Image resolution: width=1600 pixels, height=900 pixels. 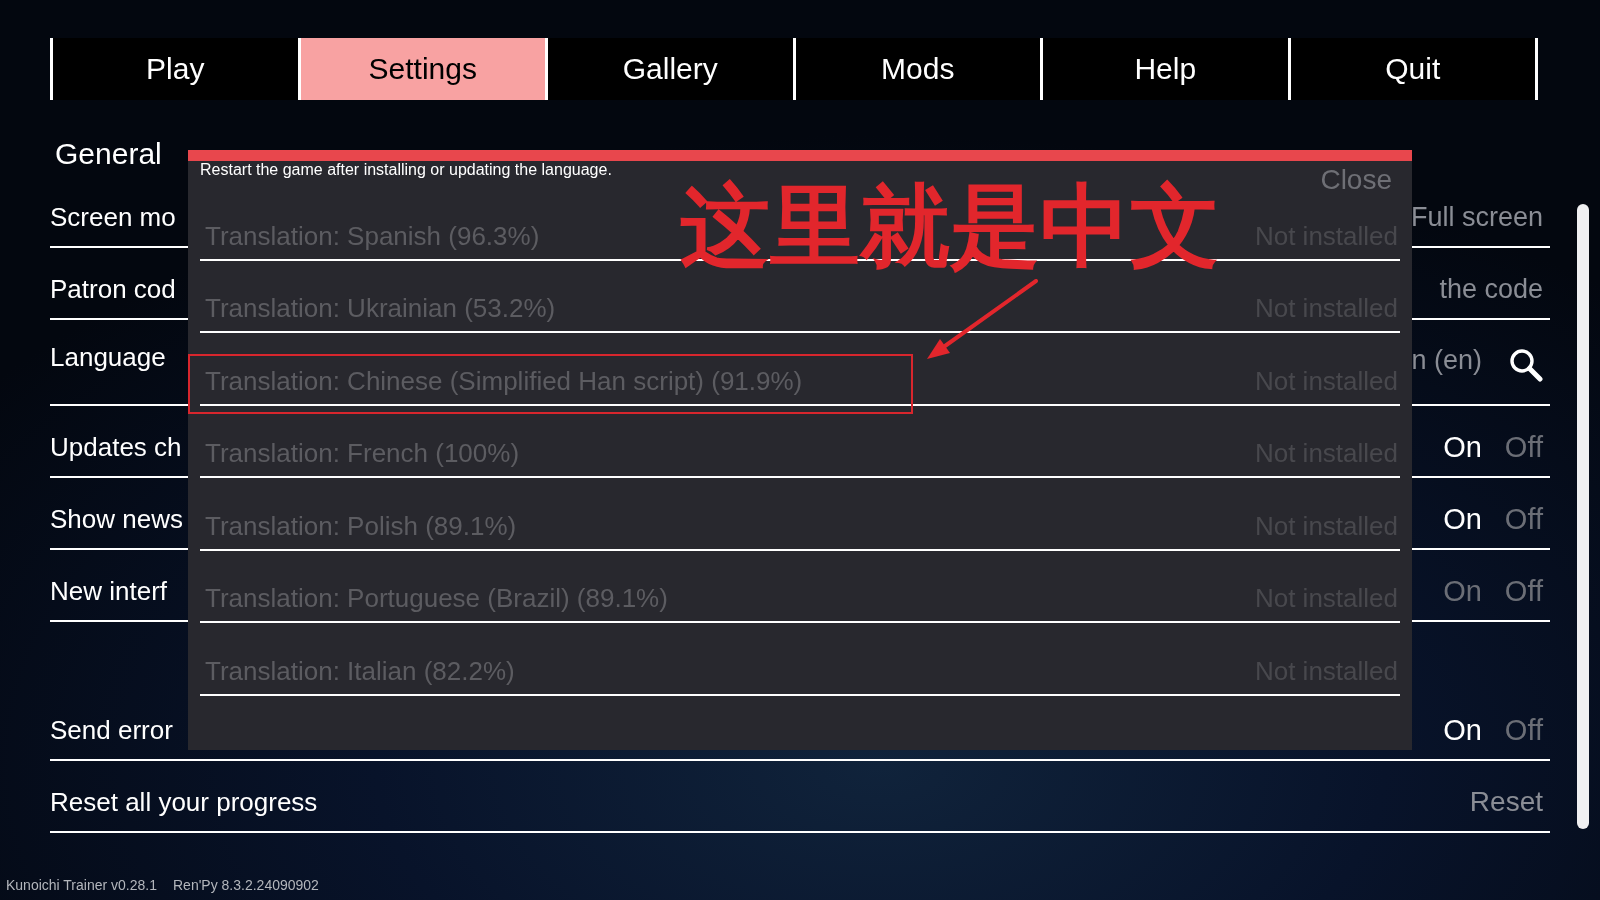 What do you see at coordinates (113, 289) in the screenshot?
I see `setting-label: Patron cod` at bounding box center [113, 289].